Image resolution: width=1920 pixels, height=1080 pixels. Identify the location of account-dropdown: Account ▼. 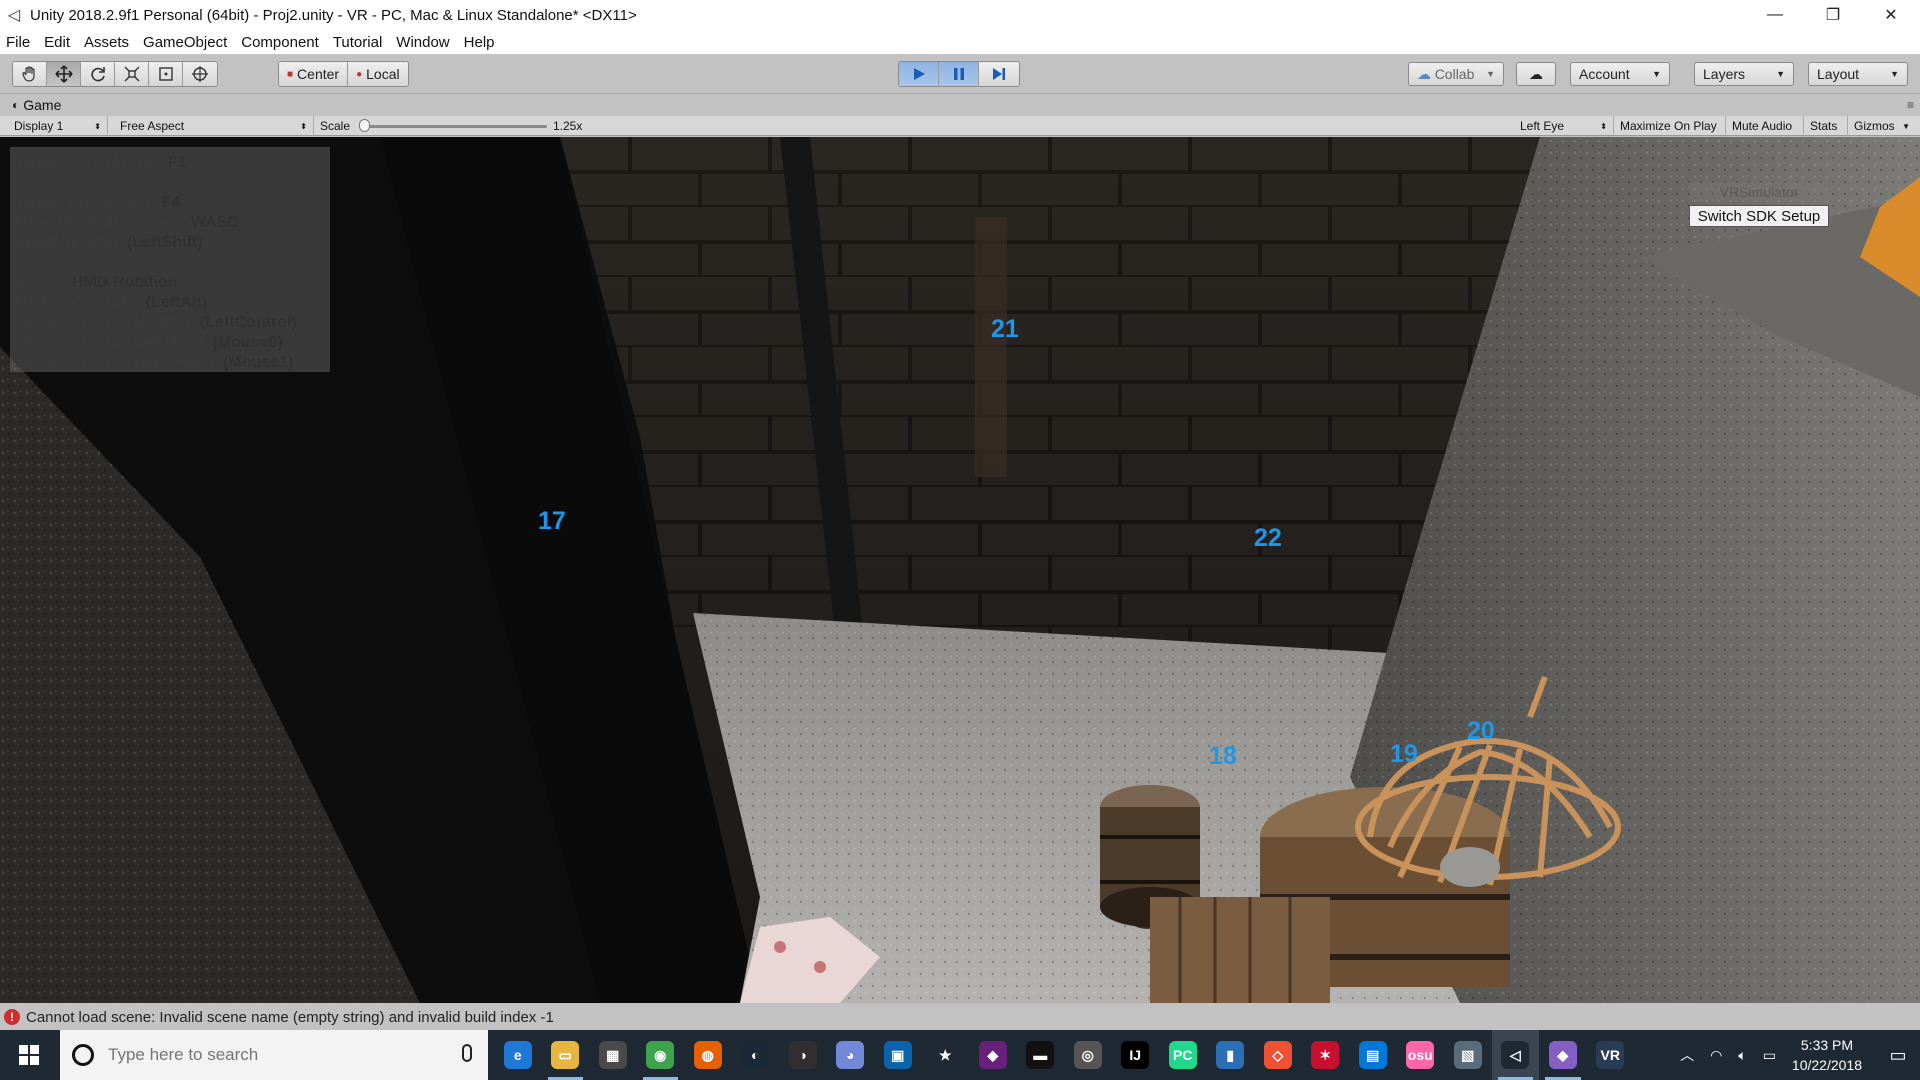
(1620, 74).